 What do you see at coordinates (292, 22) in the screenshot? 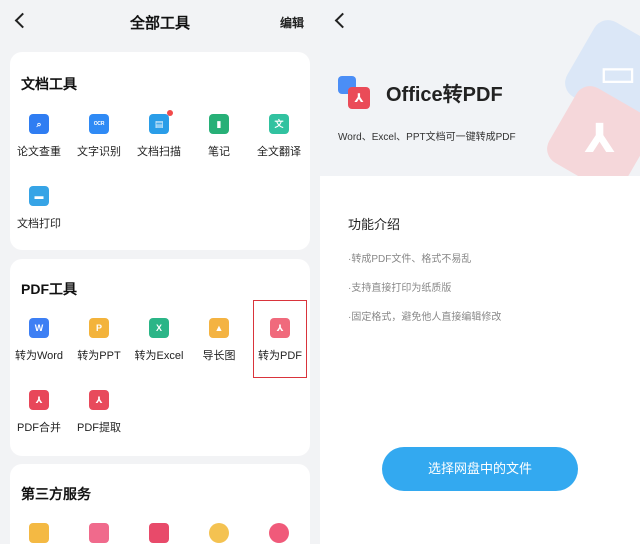
I see `edit-button: 编辑` at bounding box center [292, 22].